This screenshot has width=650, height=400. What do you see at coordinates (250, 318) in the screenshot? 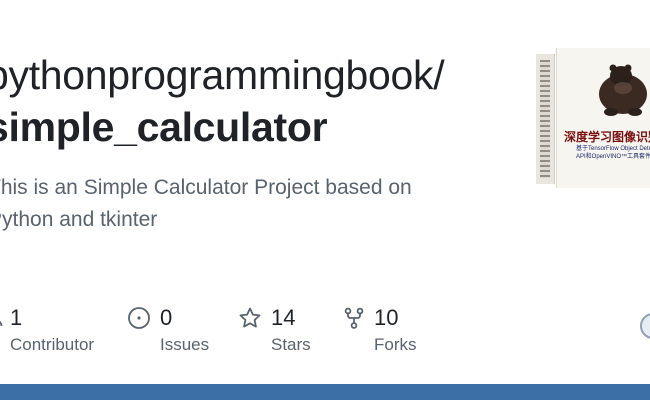
I see `star-icon` at bounding box center [250, 318].